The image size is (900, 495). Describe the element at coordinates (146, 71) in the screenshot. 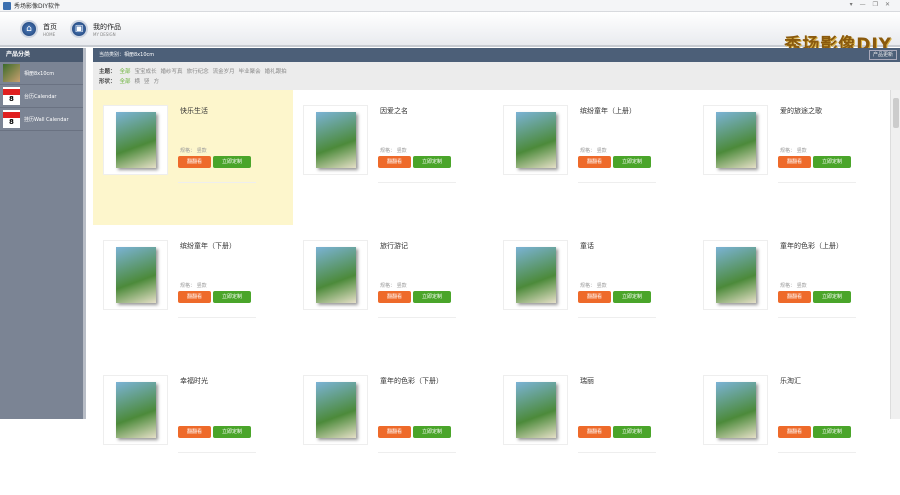

I see `theme-filter: 宝宝成长` at that location.